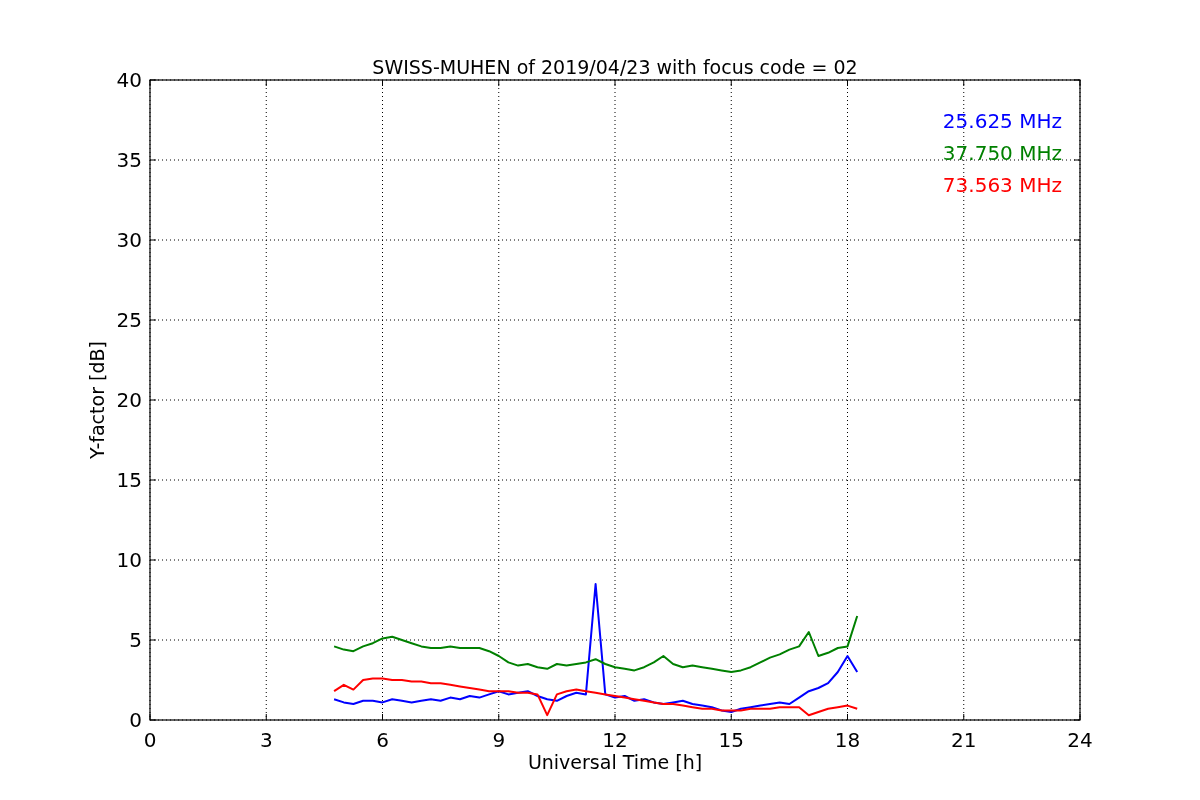  Describe the element at coordinates (129, 400) in the screenshot. I see `y-tick-label: 20` at that location.